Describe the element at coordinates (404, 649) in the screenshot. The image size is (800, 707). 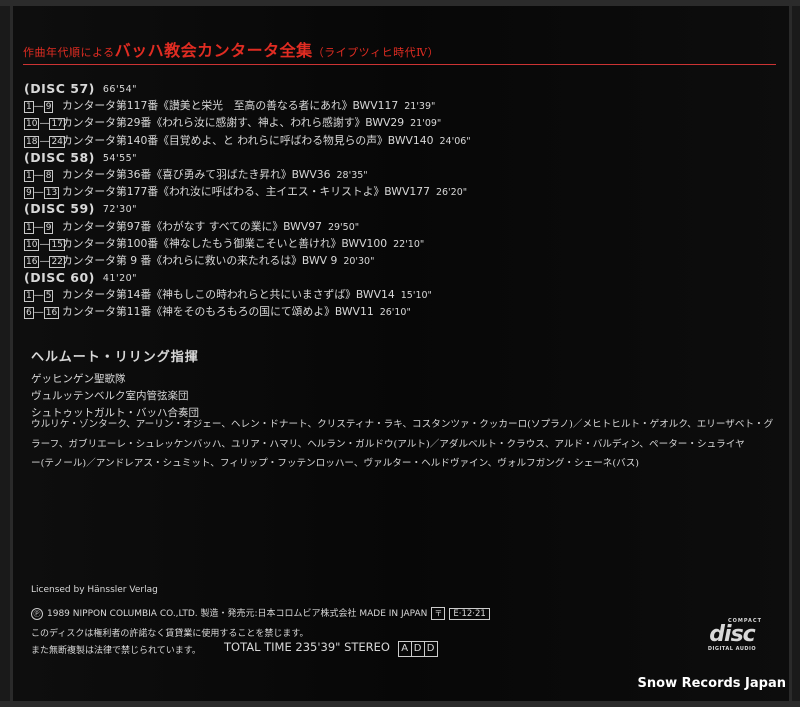
I see `add-letter: A` at that location.